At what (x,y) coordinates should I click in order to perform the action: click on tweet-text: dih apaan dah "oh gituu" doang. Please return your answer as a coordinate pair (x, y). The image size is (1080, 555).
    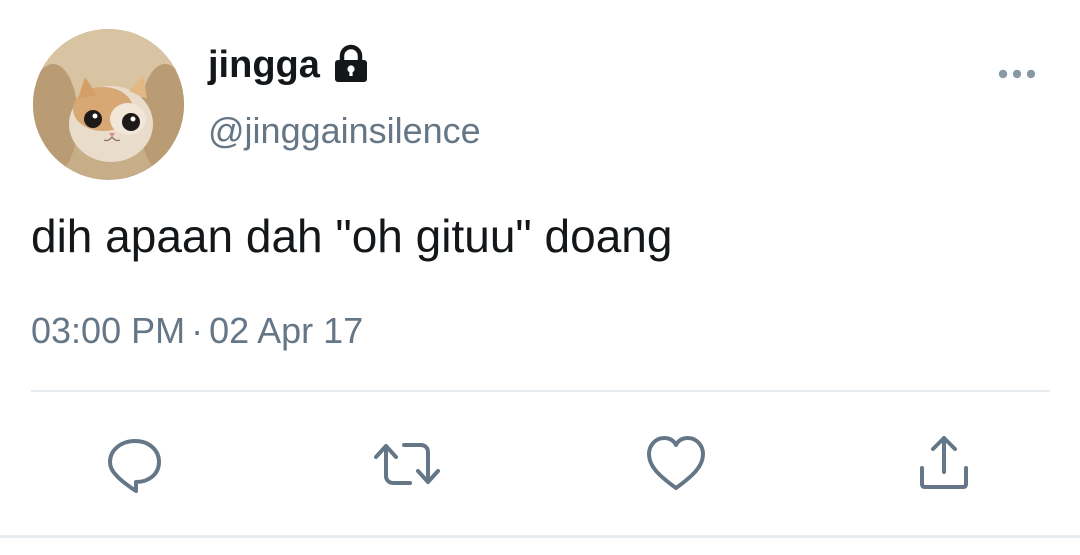
    Looking at the image, I should click on (352, 236).